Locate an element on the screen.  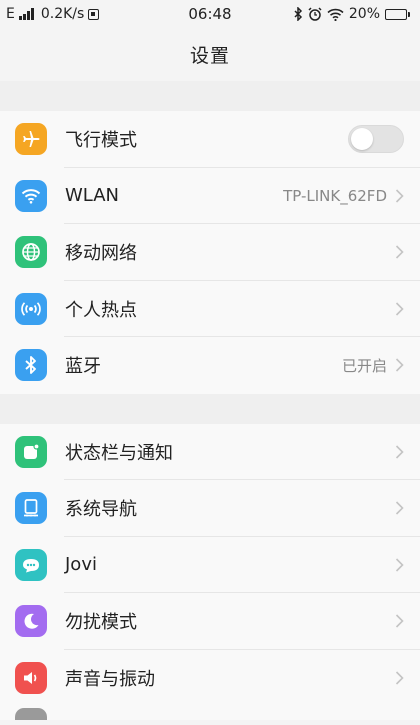
battery-percent: 20% is located at coordinates (364, 14).